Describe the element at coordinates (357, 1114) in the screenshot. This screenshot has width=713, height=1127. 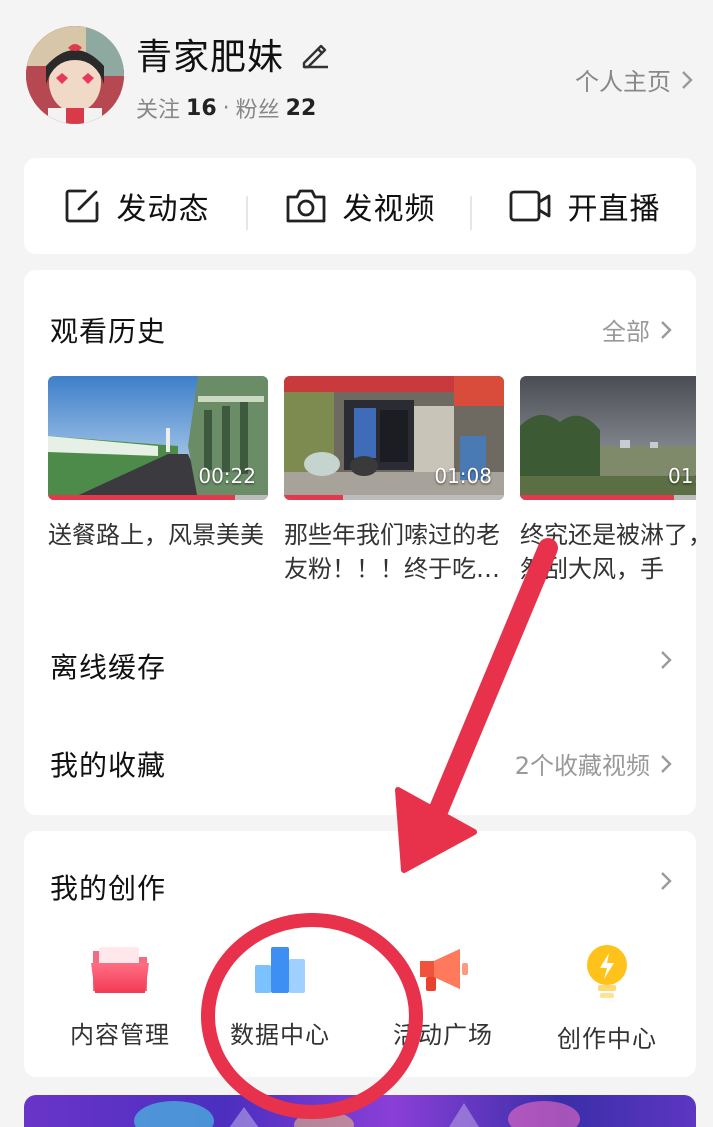
I see `banner-image` at that location.